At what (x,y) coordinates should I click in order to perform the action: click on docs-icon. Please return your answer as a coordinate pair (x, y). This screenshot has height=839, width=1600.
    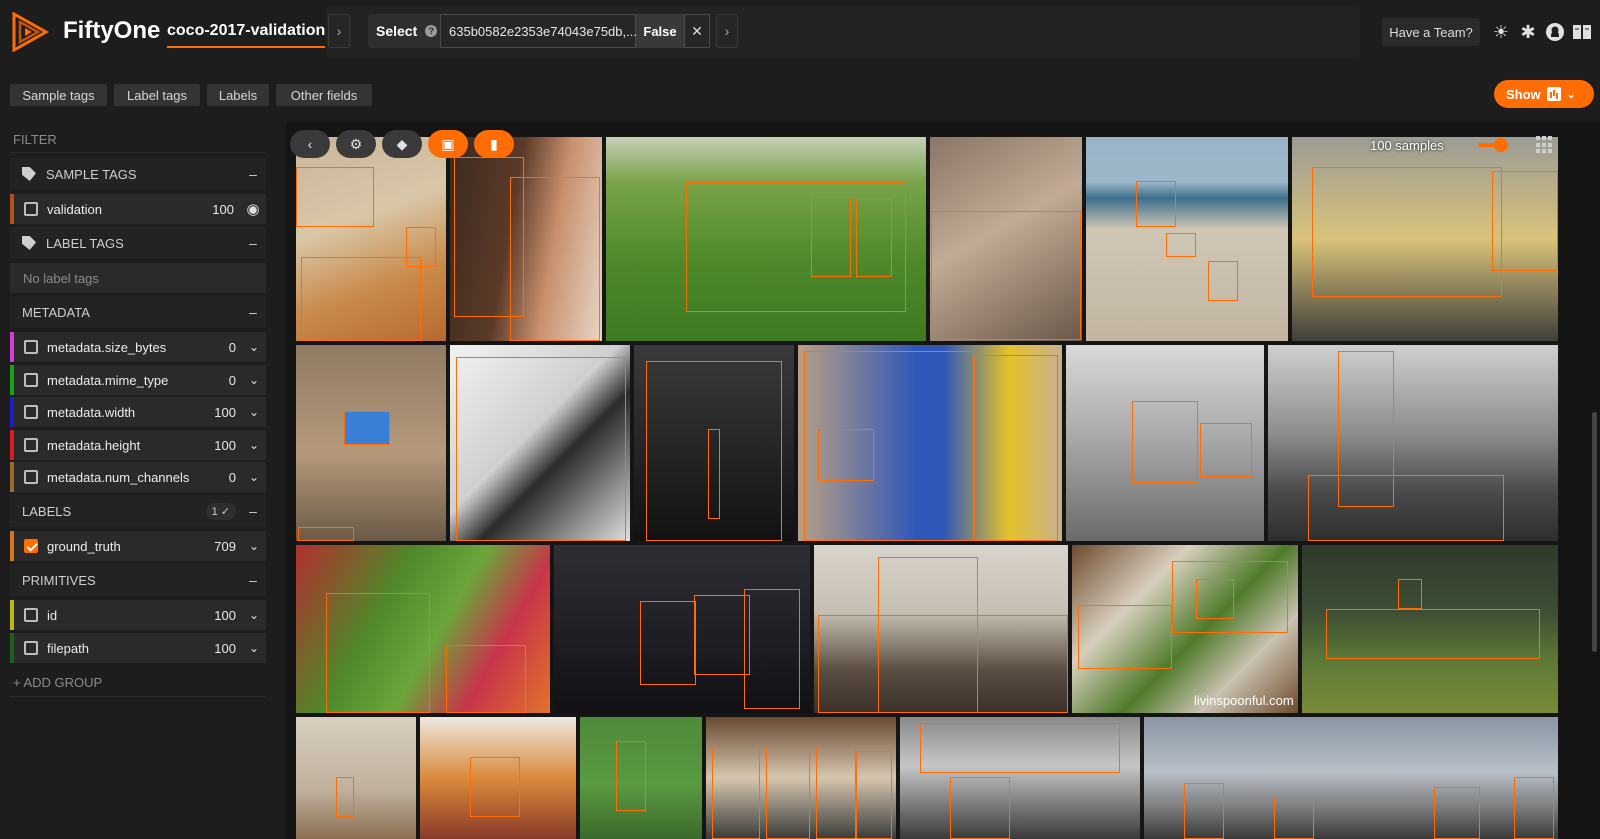
    Looking at the image, I should click on (1582, 32).